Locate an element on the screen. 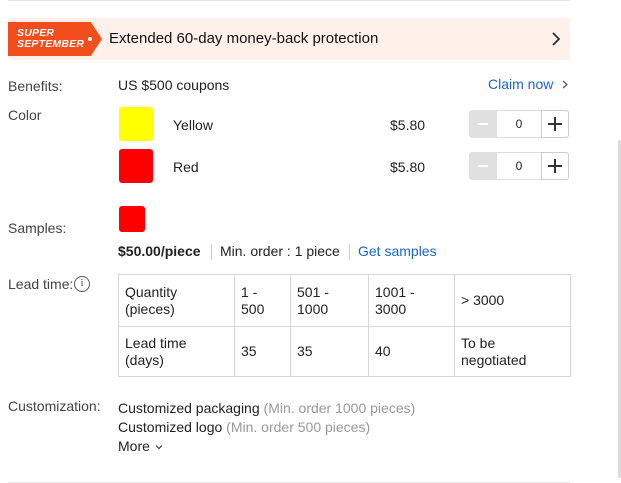 This screenshot has width=621, height=483. customization-item: Customized logo (Min. order 500 pieces) is located at coordinates (244, 427).